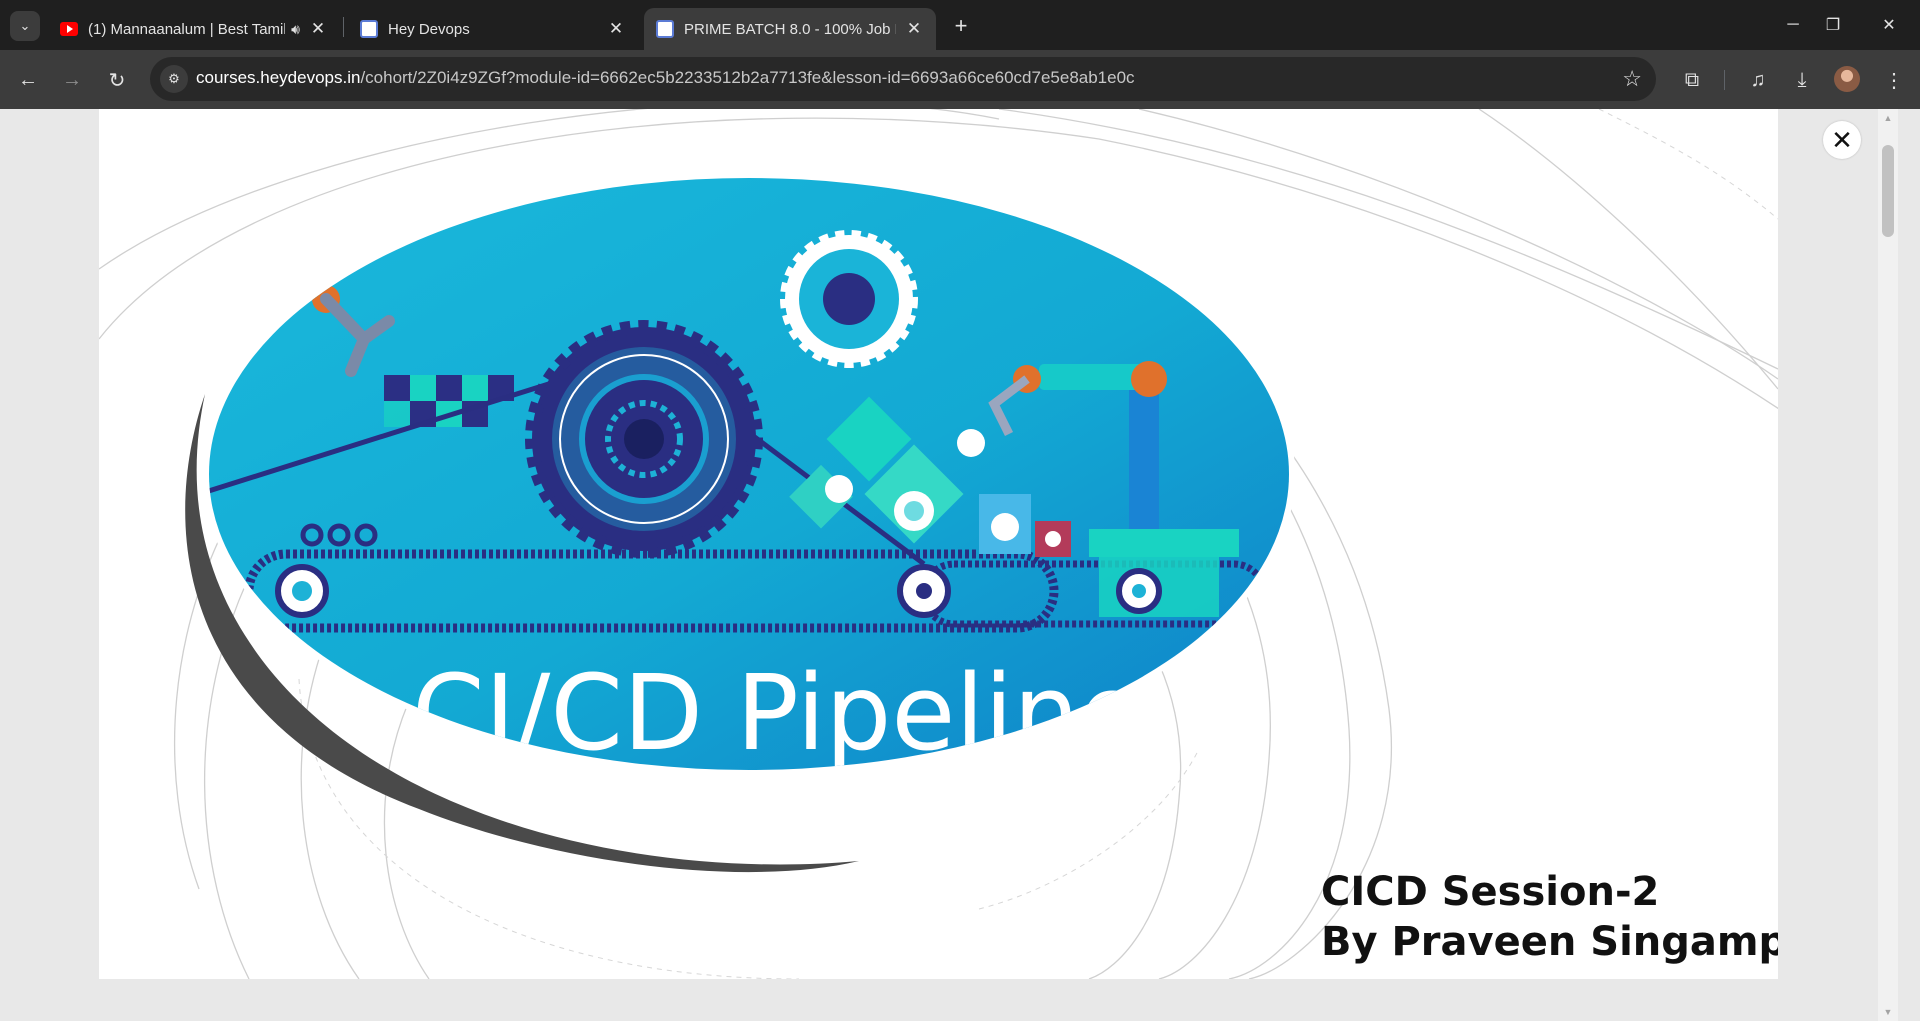 This screenshot has height=1021, width=1920. Describe the element at coordinates (429, 29) in the screenshot. I see `tab-title: Hey Devops` at that location.